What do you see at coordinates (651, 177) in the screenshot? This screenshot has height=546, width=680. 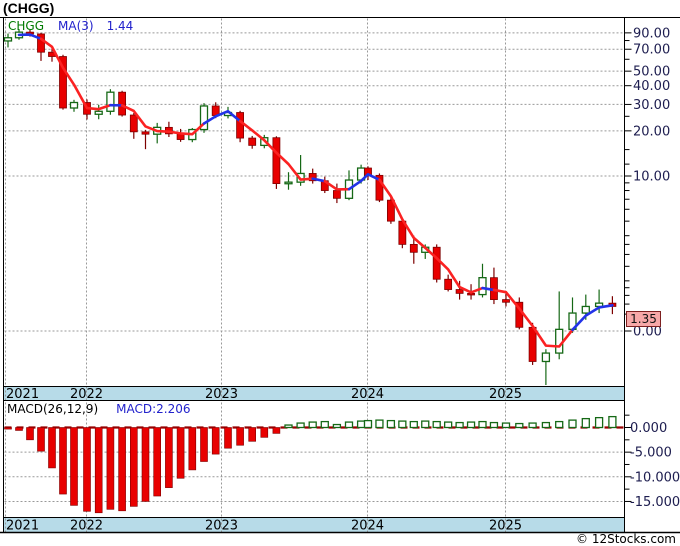 I see `price-axis-label: 10.00` at bounding box center [651, 177].